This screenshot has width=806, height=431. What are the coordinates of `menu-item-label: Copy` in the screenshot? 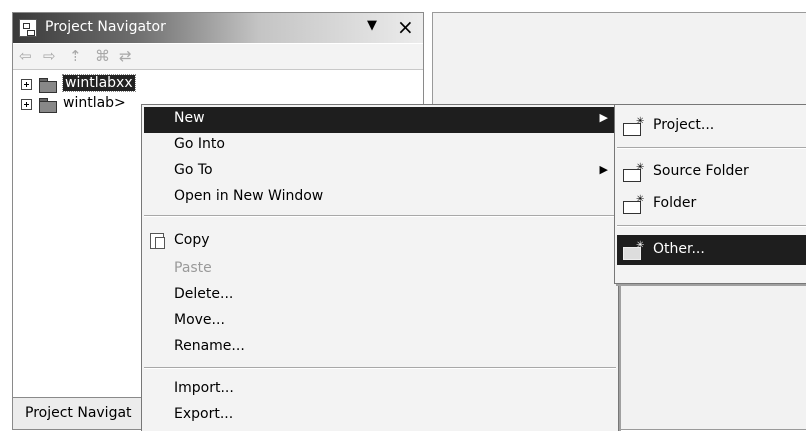 It's located at (192, 240).